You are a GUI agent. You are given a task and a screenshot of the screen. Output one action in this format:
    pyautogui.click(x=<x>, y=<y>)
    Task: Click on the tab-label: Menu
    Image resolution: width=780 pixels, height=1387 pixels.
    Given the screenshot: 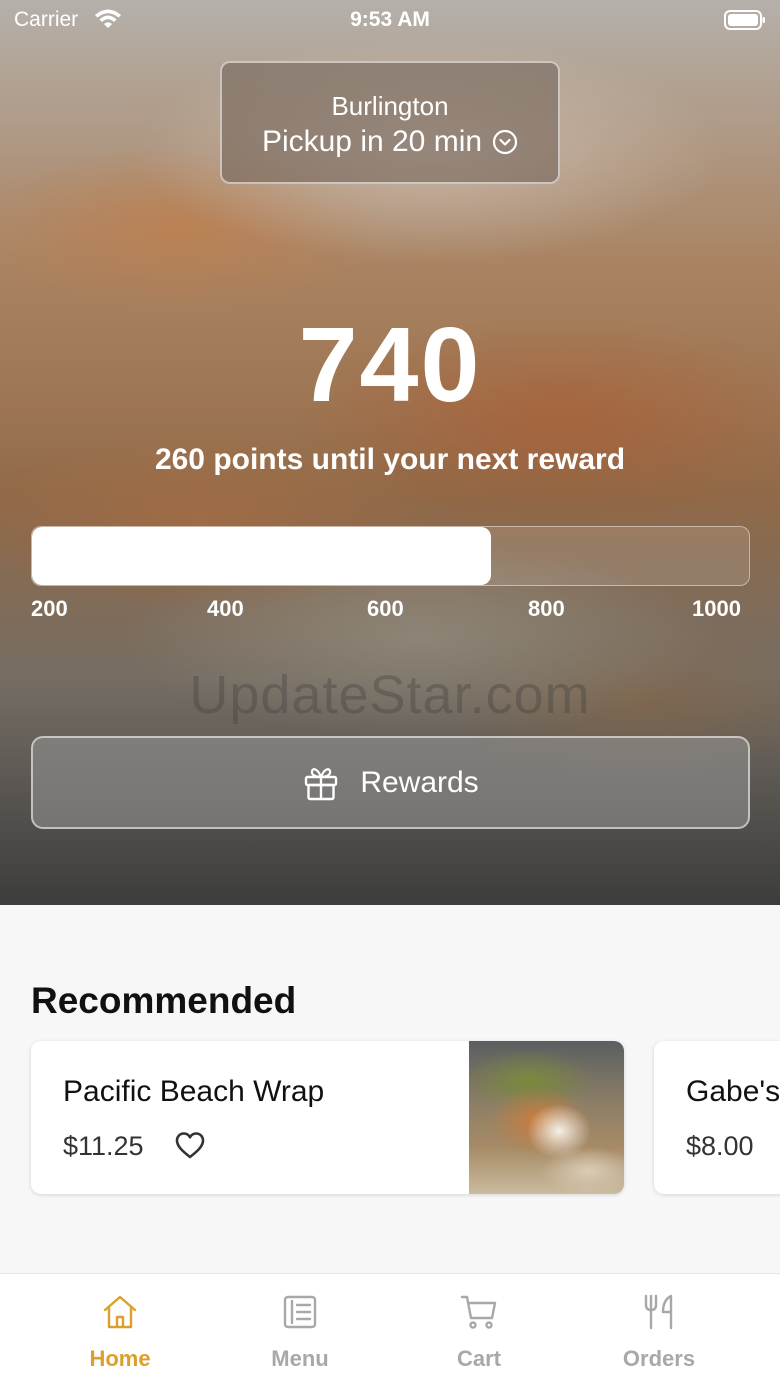 What is the action you would take?
    pyautogui.click(x=300, y=1358)
    